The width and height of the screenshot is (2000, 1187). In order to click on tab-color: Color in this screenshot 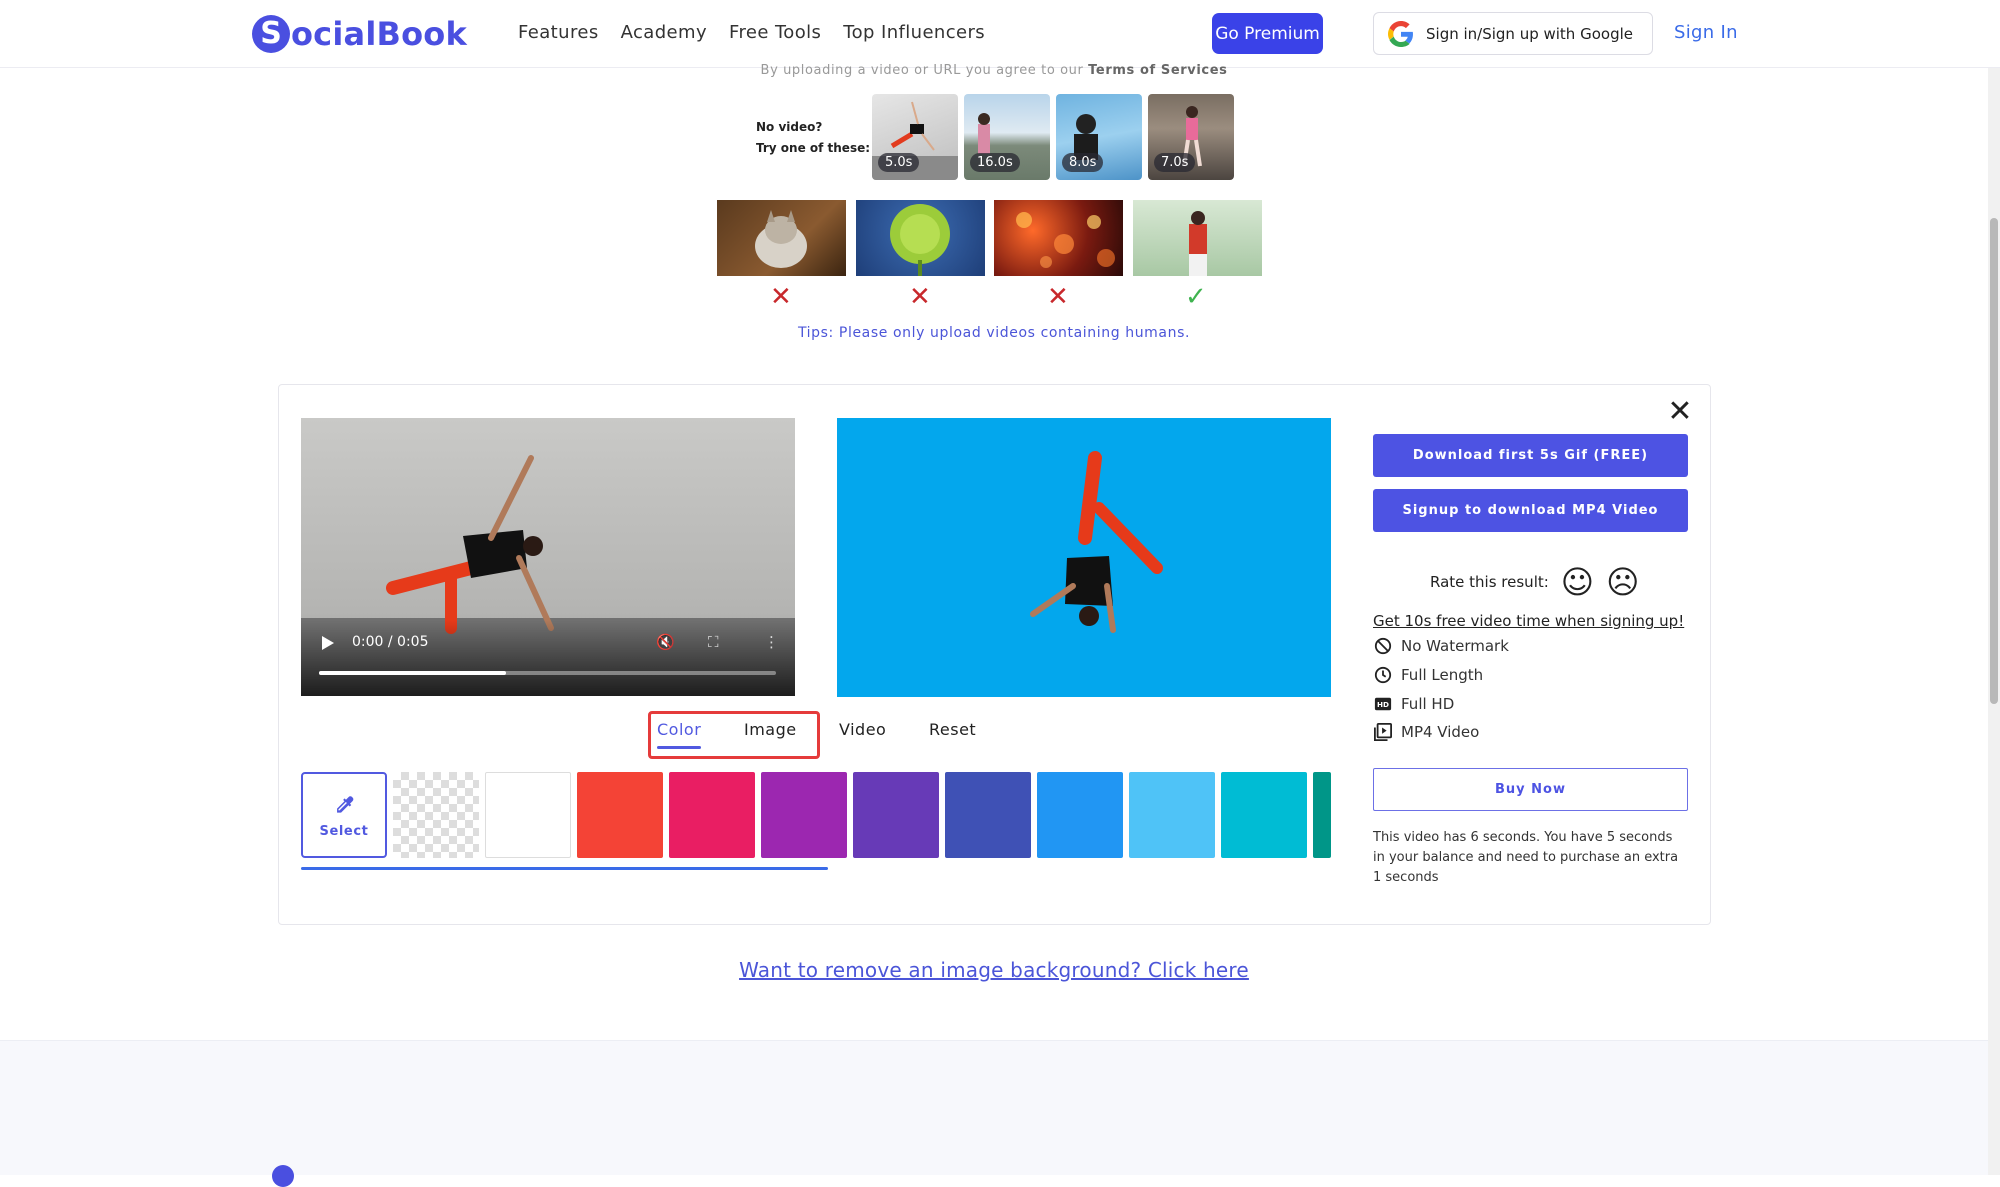, I will do `click(679, 729)`.